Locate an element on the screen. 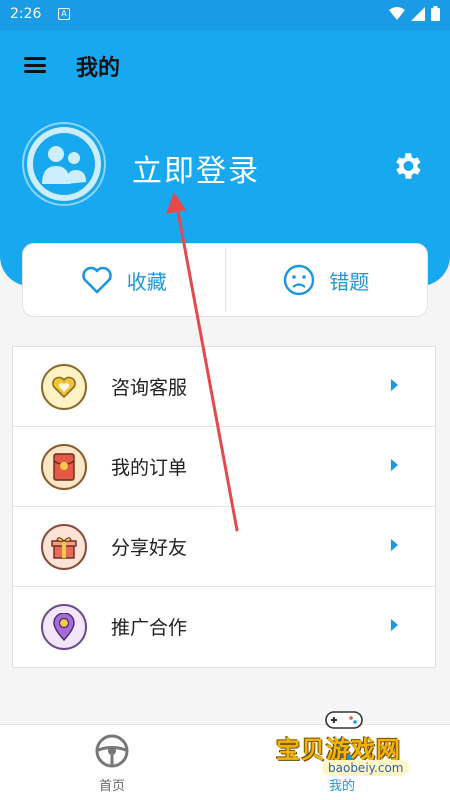 This screenshot has width=450, height=800. menu-item-customer-service: 咨询客服 is located at coordinates (224, 387).